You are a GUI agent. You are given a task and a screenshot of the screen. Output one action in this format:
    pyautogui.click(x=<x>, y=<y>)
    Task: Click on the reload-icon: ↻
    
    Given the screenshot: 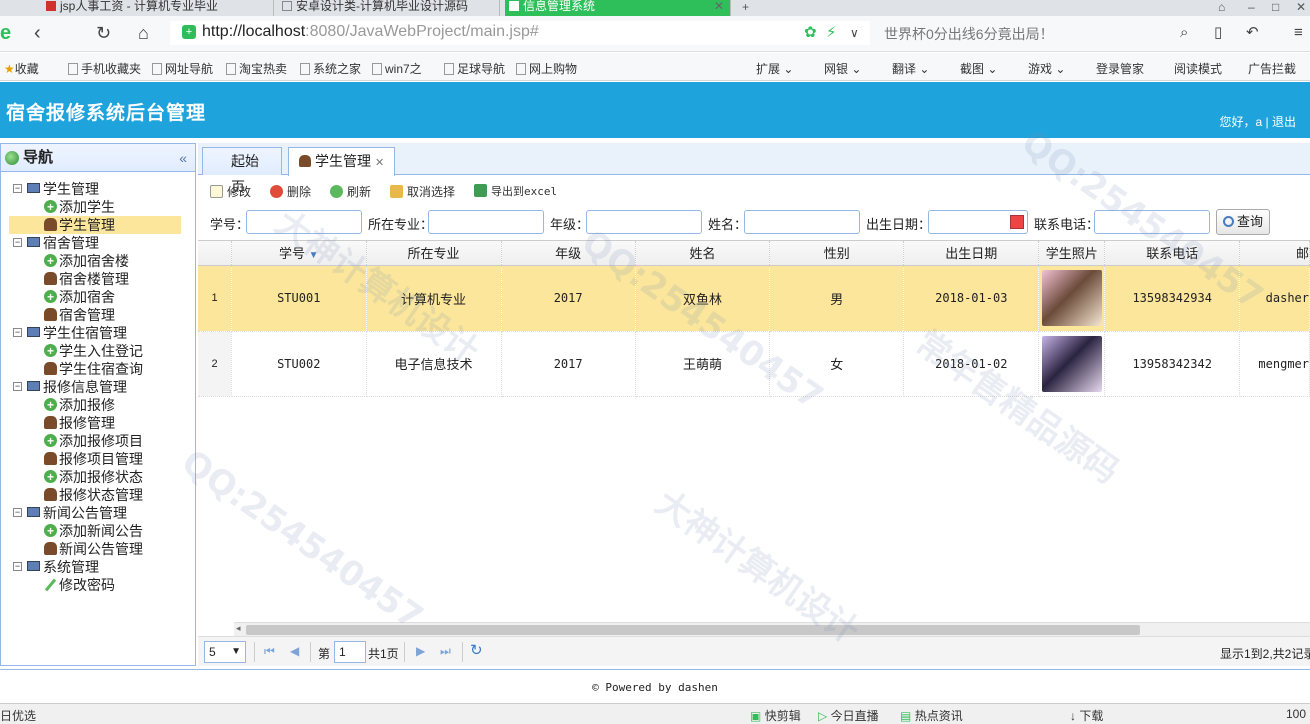 What is the action you would take?
    pyautogui.click(x=103, y=33)
    